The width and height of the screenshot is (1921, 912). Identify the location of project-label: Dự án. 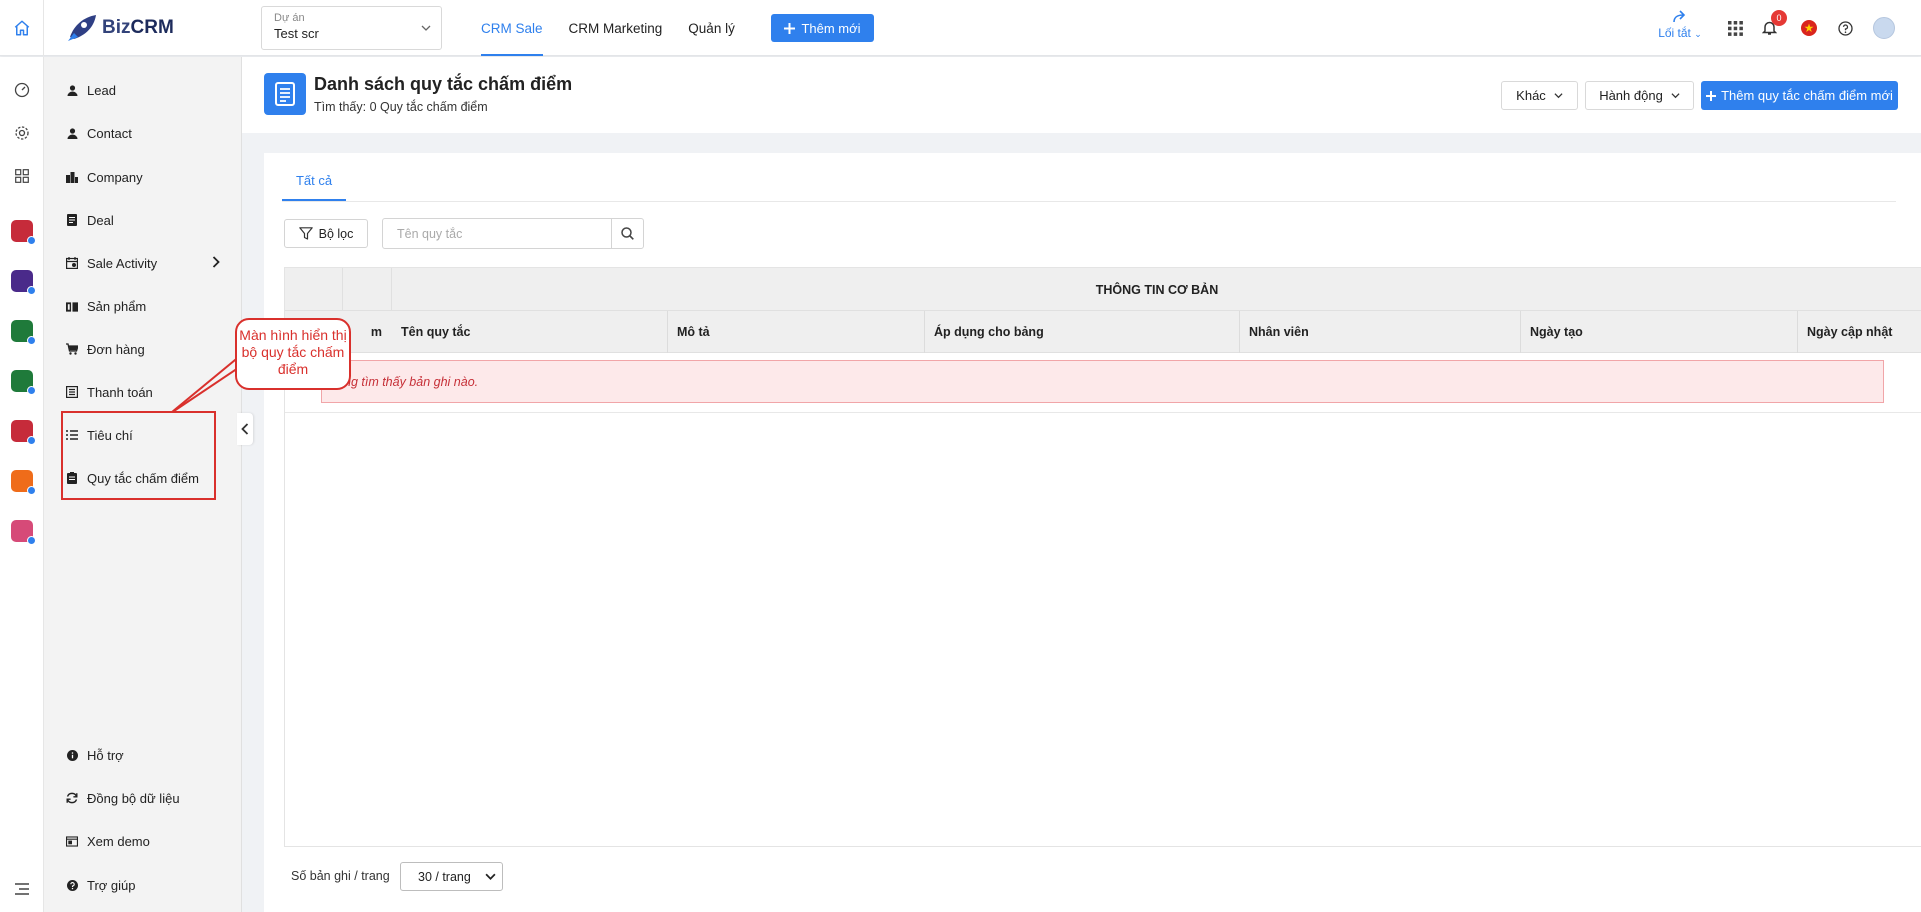
(289, 18).